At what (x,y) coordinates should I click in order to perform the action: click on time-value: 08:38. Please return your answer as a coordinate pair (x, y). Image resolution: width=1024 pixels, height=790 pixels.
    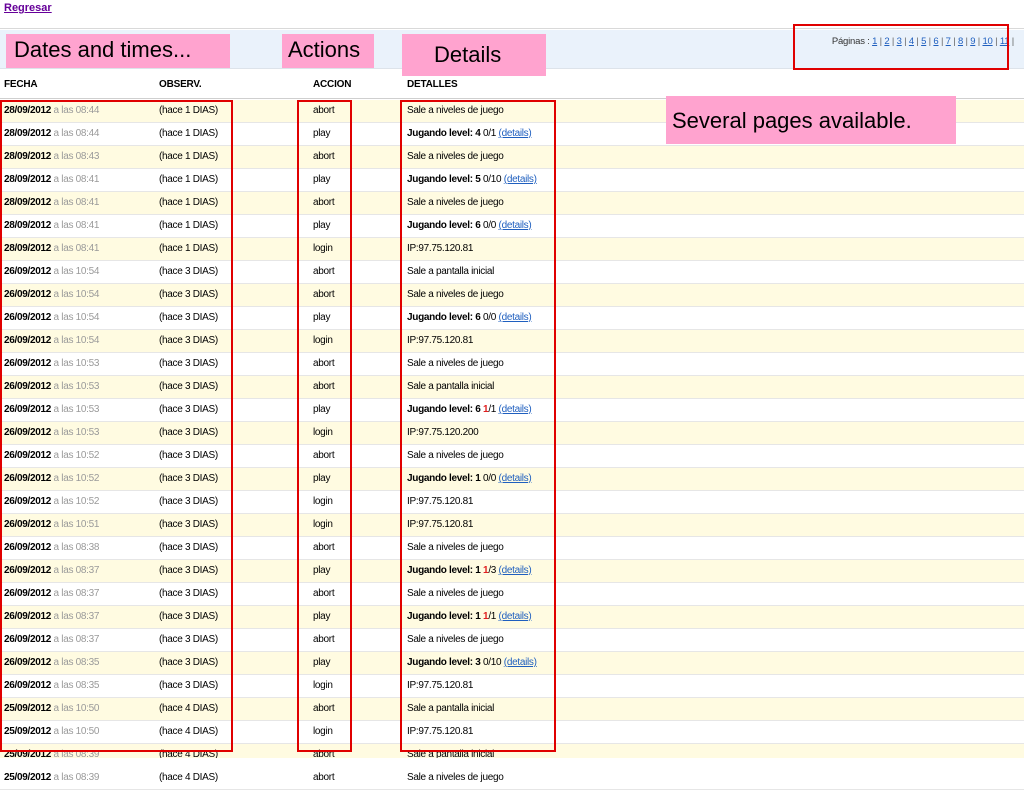
    Looking at the image, I should click on (87, 547).